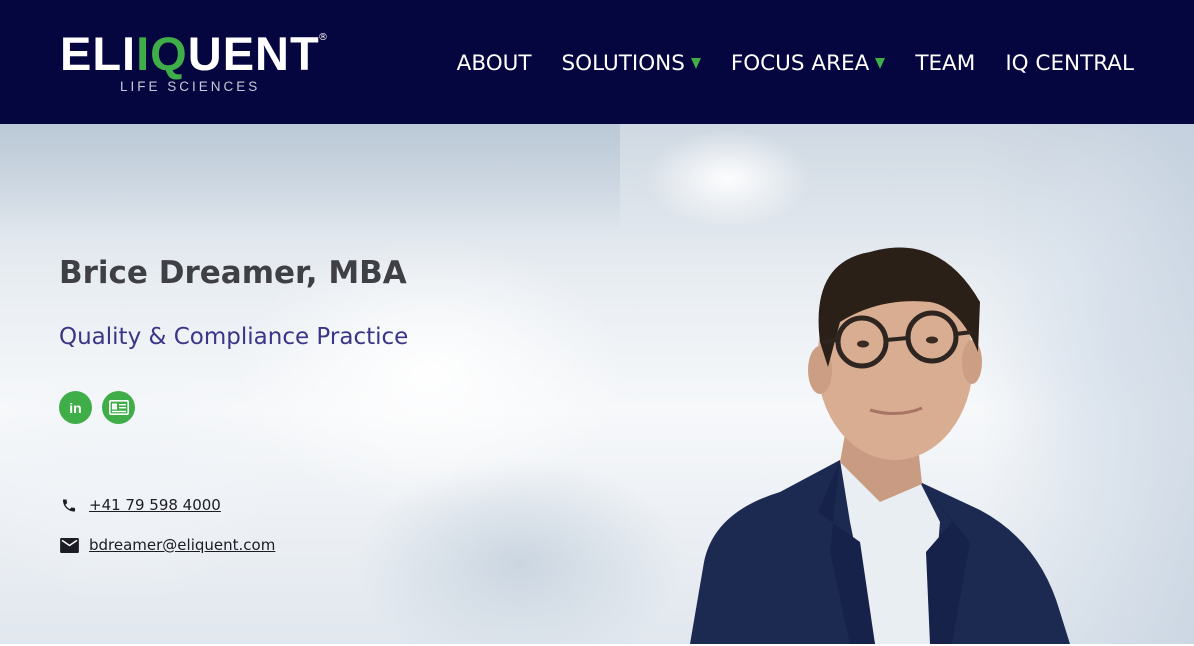 Image resolution: width=1194 pixels, height=646 pixels. I want to click on nav-team: TEAM, so click(945, 63).